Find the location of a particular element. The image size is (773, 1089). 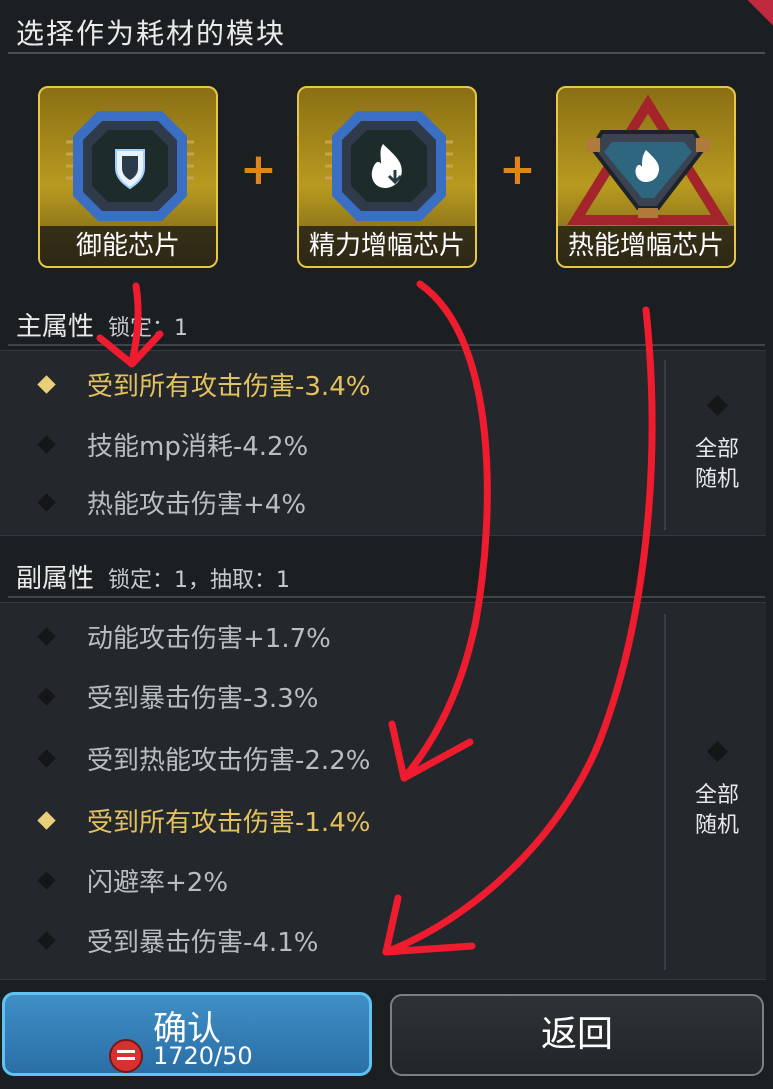

page-title: 选择作为耗材的模块 is located at coordinates (151, 33).